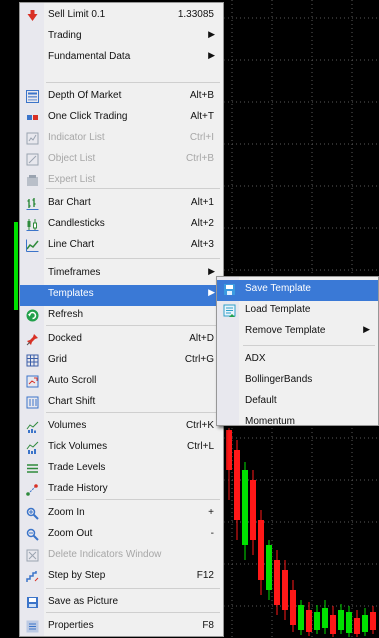 The width and height of the screenshot is (379, 638). What do you see at coordinates (16, 266) in the screenshot?
I see `partial-candle` at bounding box center [16, 266].